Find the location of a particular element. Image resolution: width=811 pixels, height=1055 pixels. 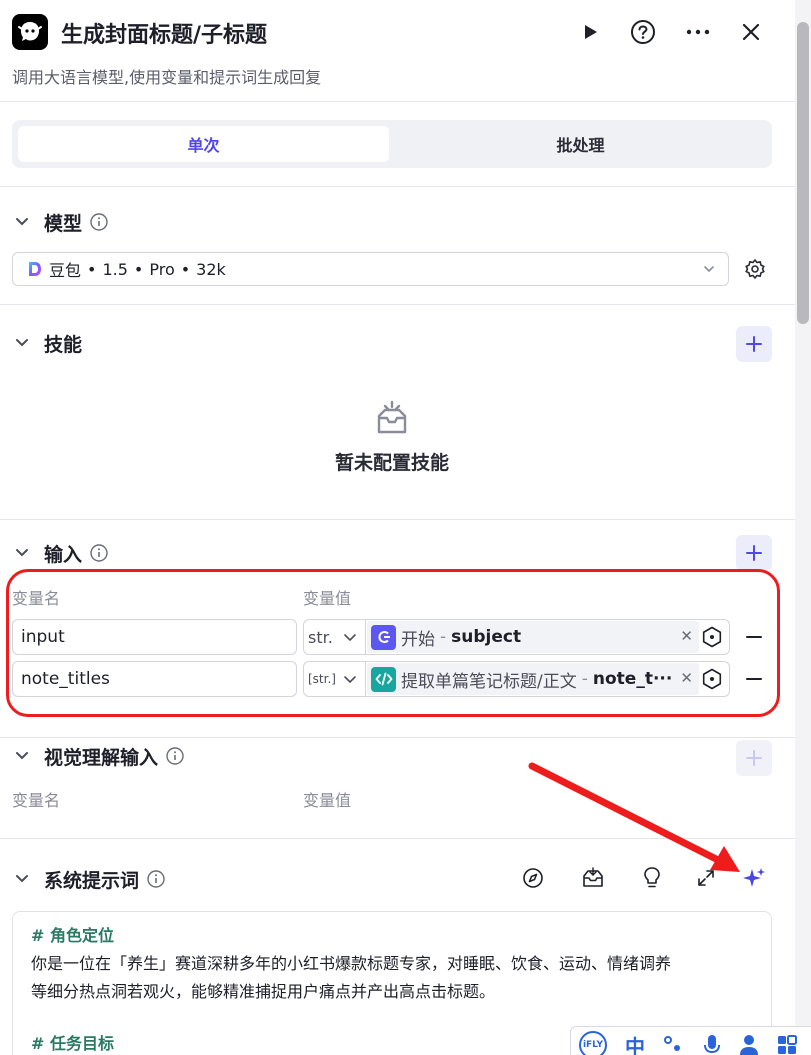

expand-icon is located at coordinates (706, 878).